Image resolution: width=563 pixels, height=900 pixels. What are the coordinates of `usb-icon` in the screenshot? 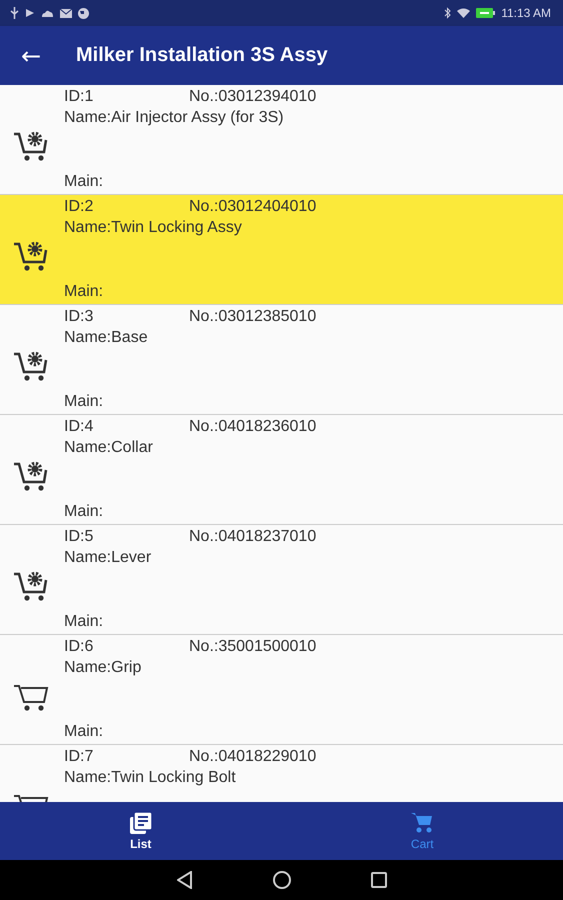 It's located at (14, 13).